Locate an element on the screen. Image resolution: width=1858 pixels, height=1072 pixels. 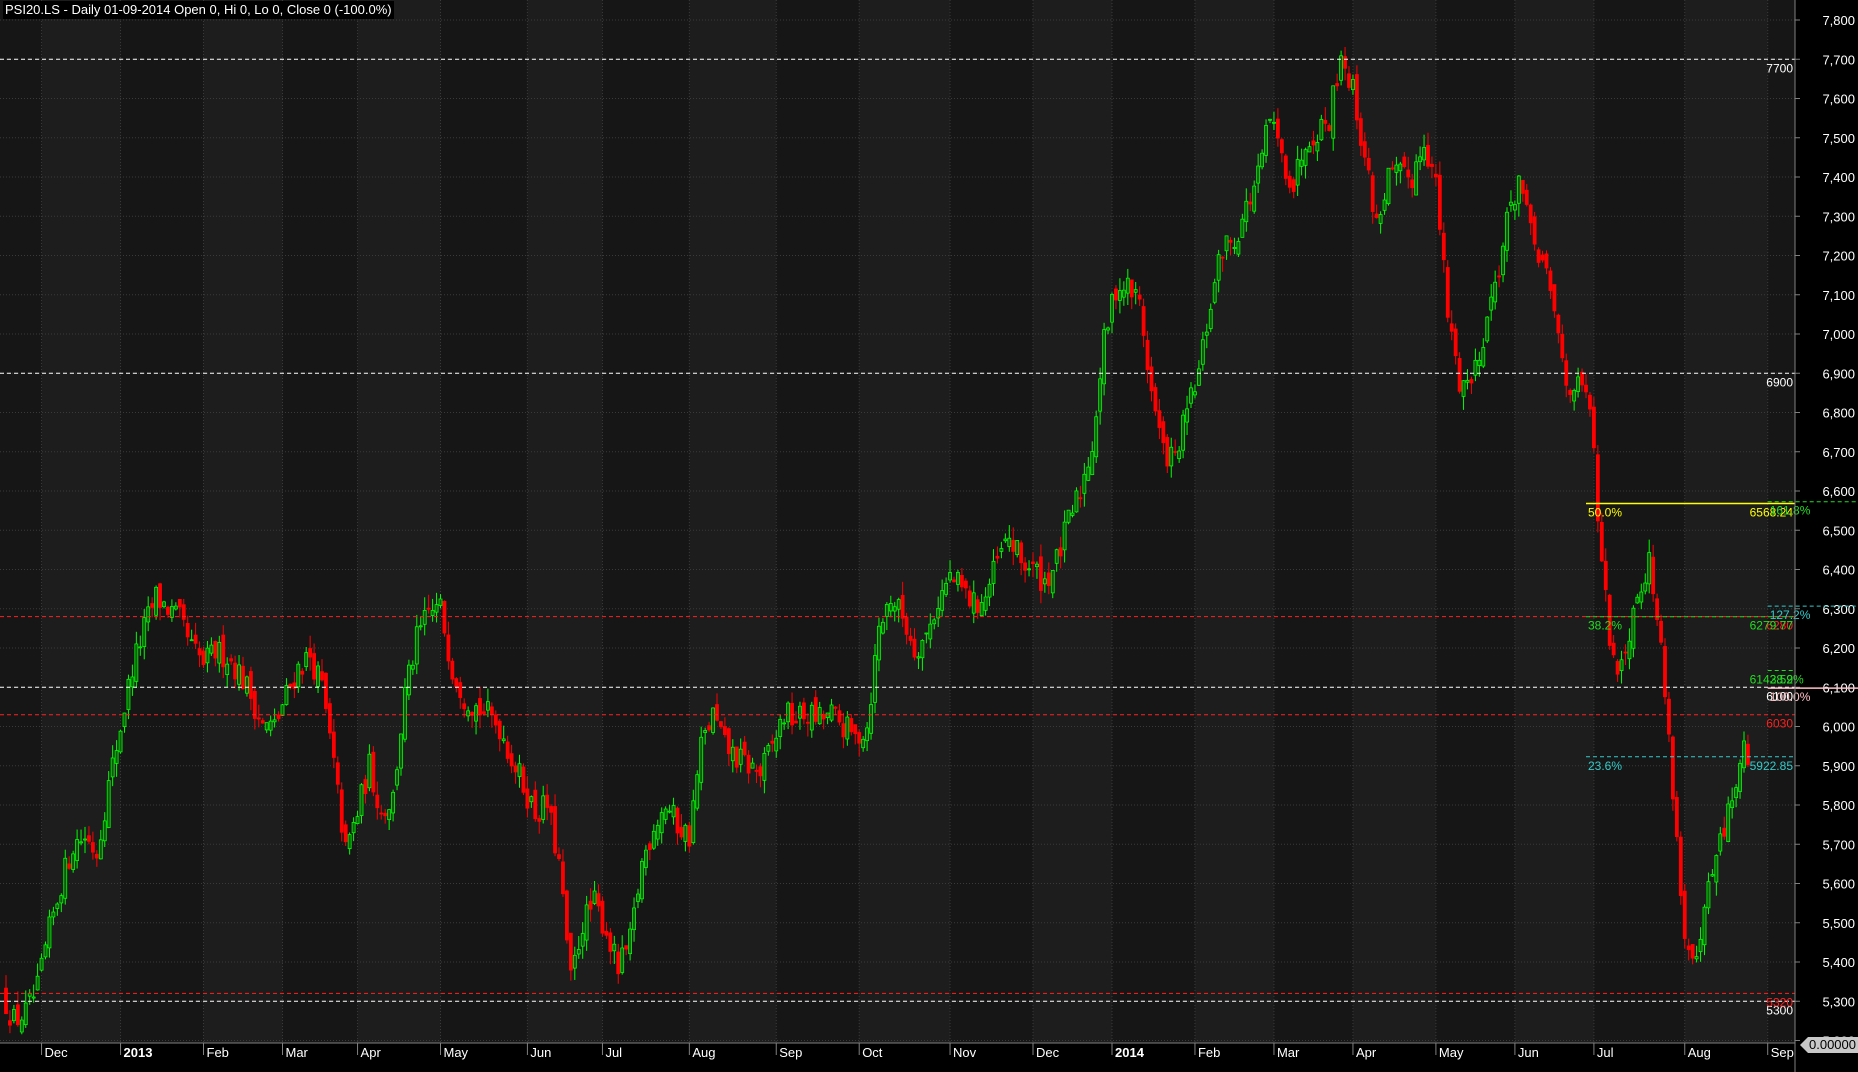
y-tick-label: 6,200 is located at coordinates (1838, 648).